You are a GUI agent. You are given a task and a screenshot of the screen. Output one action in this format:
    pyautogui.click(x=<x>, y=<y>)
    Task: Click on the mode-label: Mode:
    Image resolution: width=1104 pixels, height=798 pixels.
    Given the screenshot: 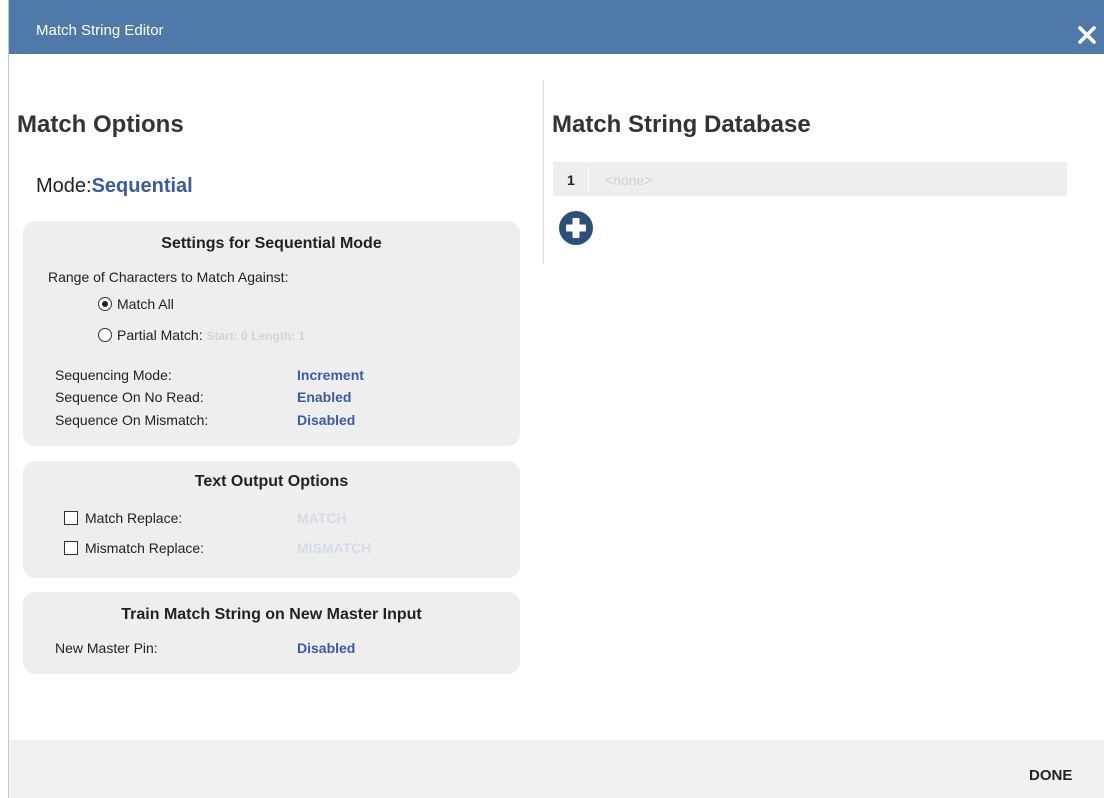 What is the action you would take?
    pyautogui.click(x=64, y=186)
    